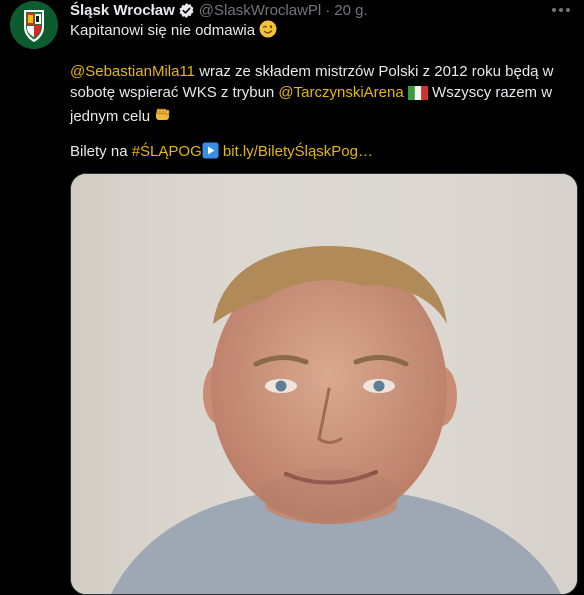 The height and width of the screenshot is (595, 584). What do you see at coordinates (320, 32) in the screenshot?
I see `tweet-text-line1: Kapitanowi się nie odmawia` at bounding box center [320, 32].